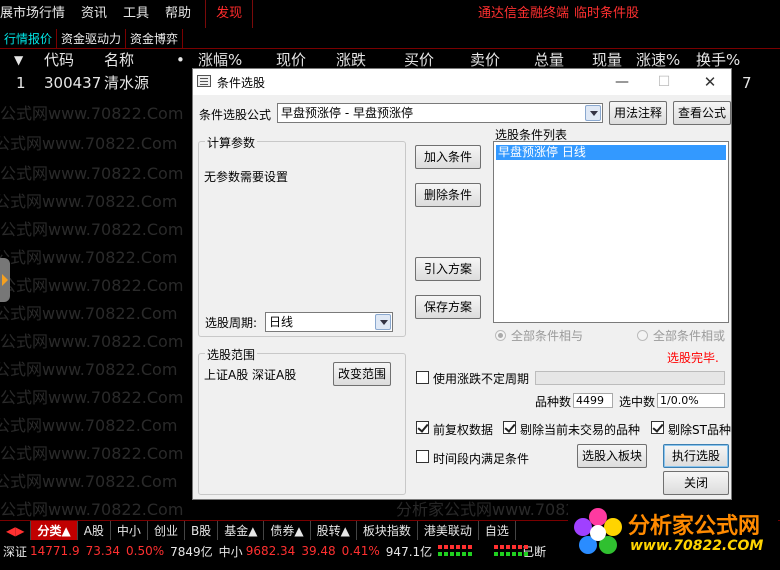 This screenshot has width=780, height=570. Describe the element at coordinates (127, 83) in the screenshot. I see `row-name: 清水源` at that location.